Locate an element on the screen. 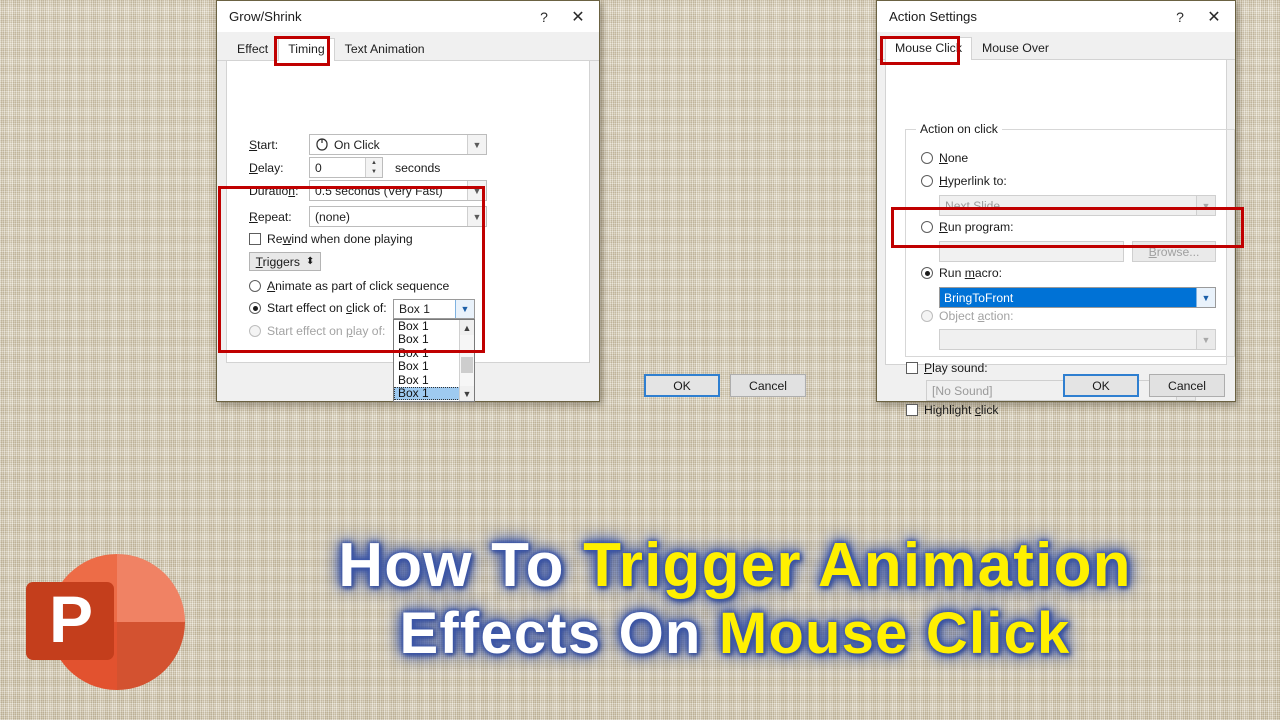 Image resolution: width=1280 pixels, height=720 pixels. tab-mouse-over: Mouse Over is located at coordinates (1015, 48).